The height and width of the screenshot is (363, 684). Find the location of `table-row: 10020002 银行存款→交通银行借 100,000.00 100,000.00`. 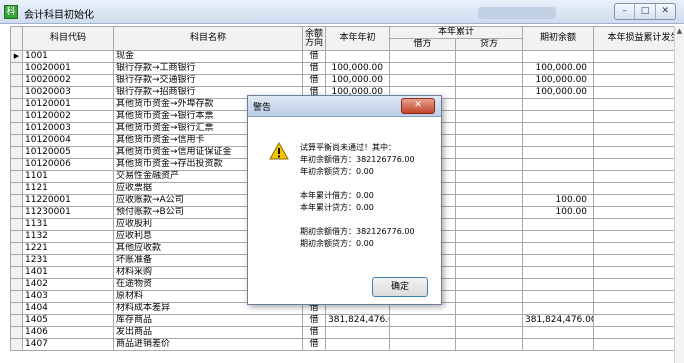

table-row: 10020002 银行存款→交通银行借 100,000.00 100,000.00 is located at coordinates (342, 80).